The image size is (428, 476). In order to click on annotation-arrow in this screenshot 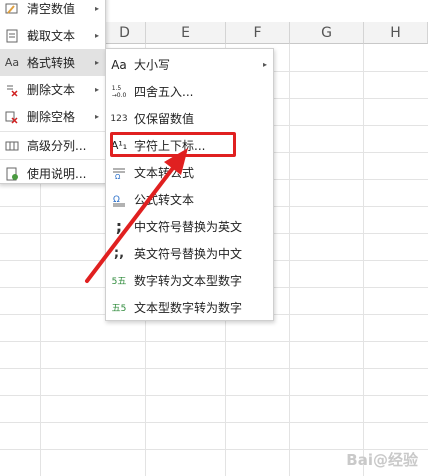, I will do `click(136, 215)`.